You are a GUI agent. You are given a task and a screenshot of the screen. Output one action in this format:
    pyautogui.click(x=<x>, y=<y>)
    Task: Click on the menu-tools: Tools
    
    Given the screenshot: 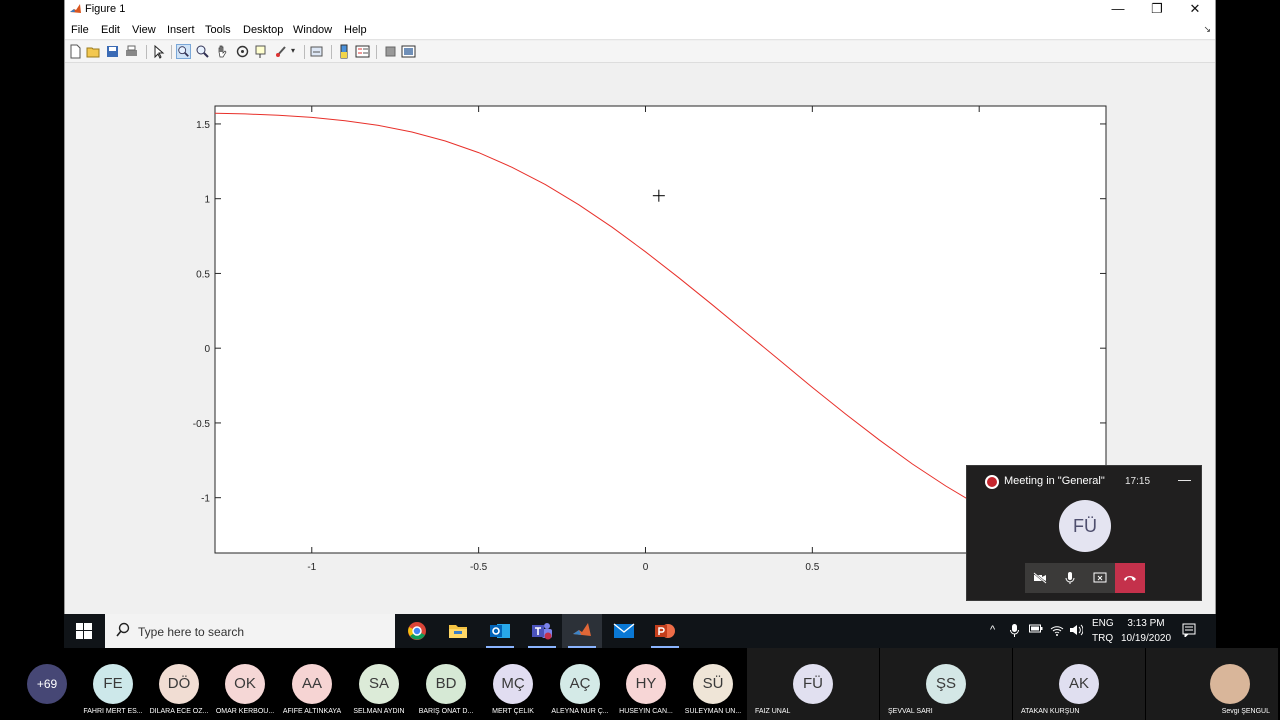 What is the action you would take?
    pyautogui.click(x=218, y=30)
    